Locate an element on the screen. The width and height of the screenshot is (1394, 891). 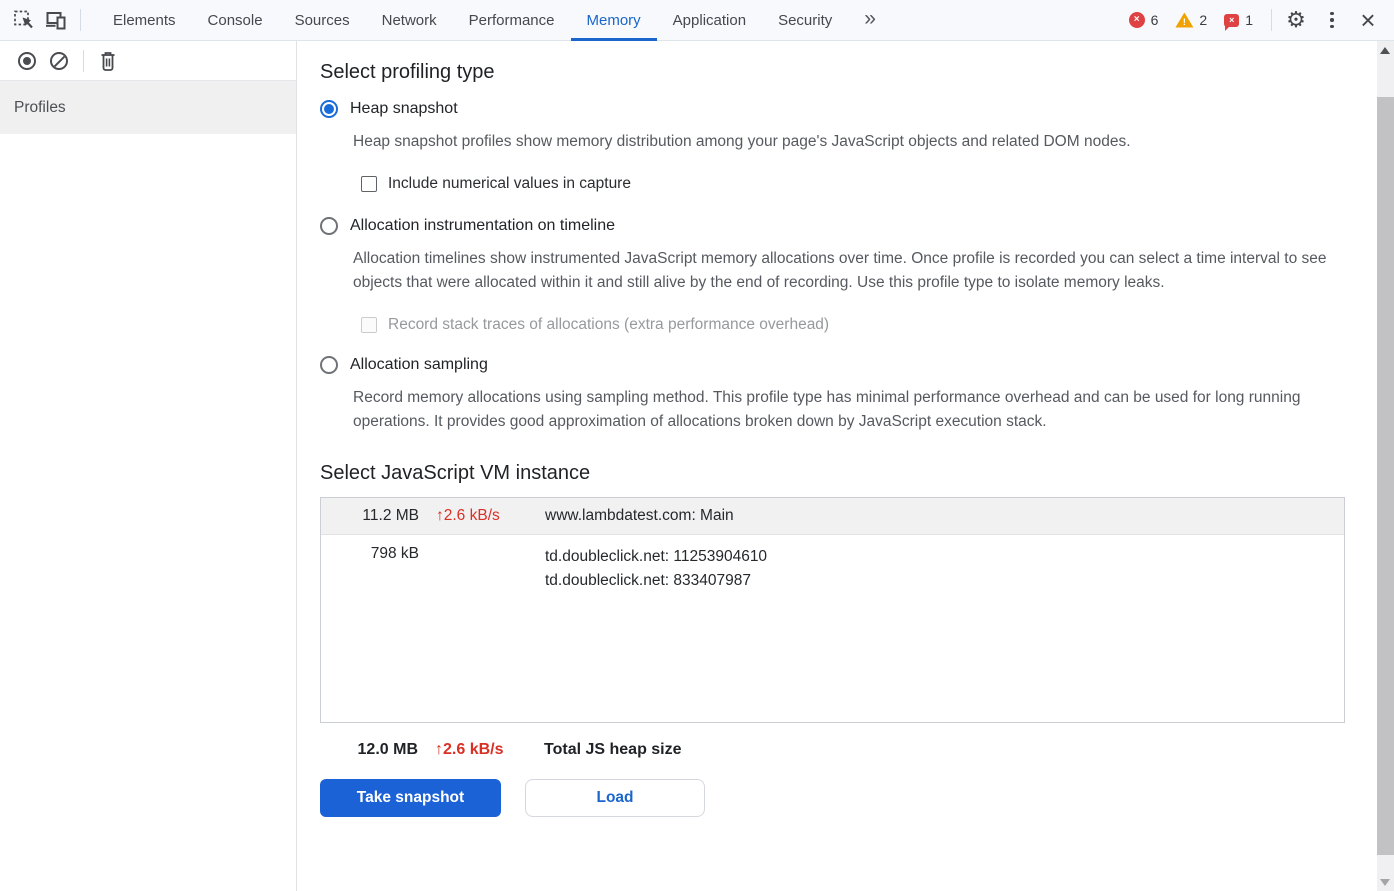
customize-devtools-button is located at coordinates (1332, 20).